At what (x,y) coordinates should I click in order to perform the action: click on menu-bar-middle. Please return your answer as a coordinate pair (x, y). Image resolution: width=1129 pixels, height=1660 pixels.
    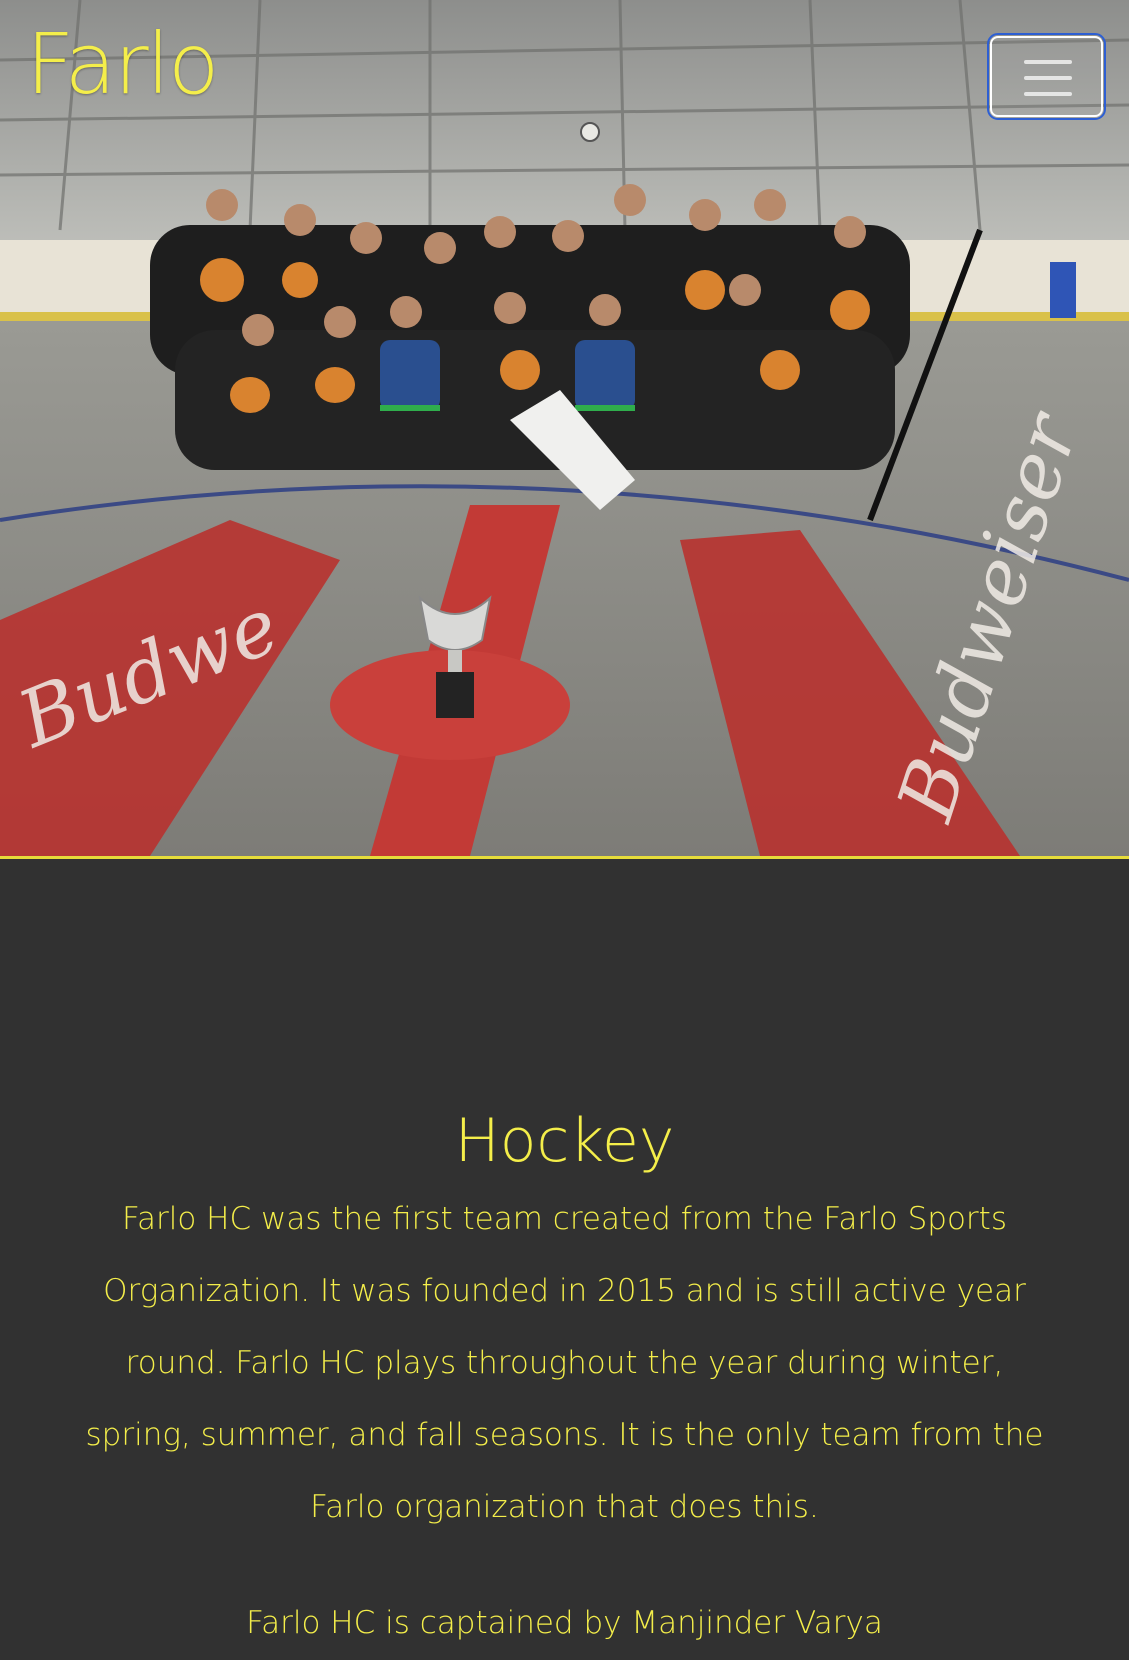
    Looking at the image, I should click on (1048, 78).